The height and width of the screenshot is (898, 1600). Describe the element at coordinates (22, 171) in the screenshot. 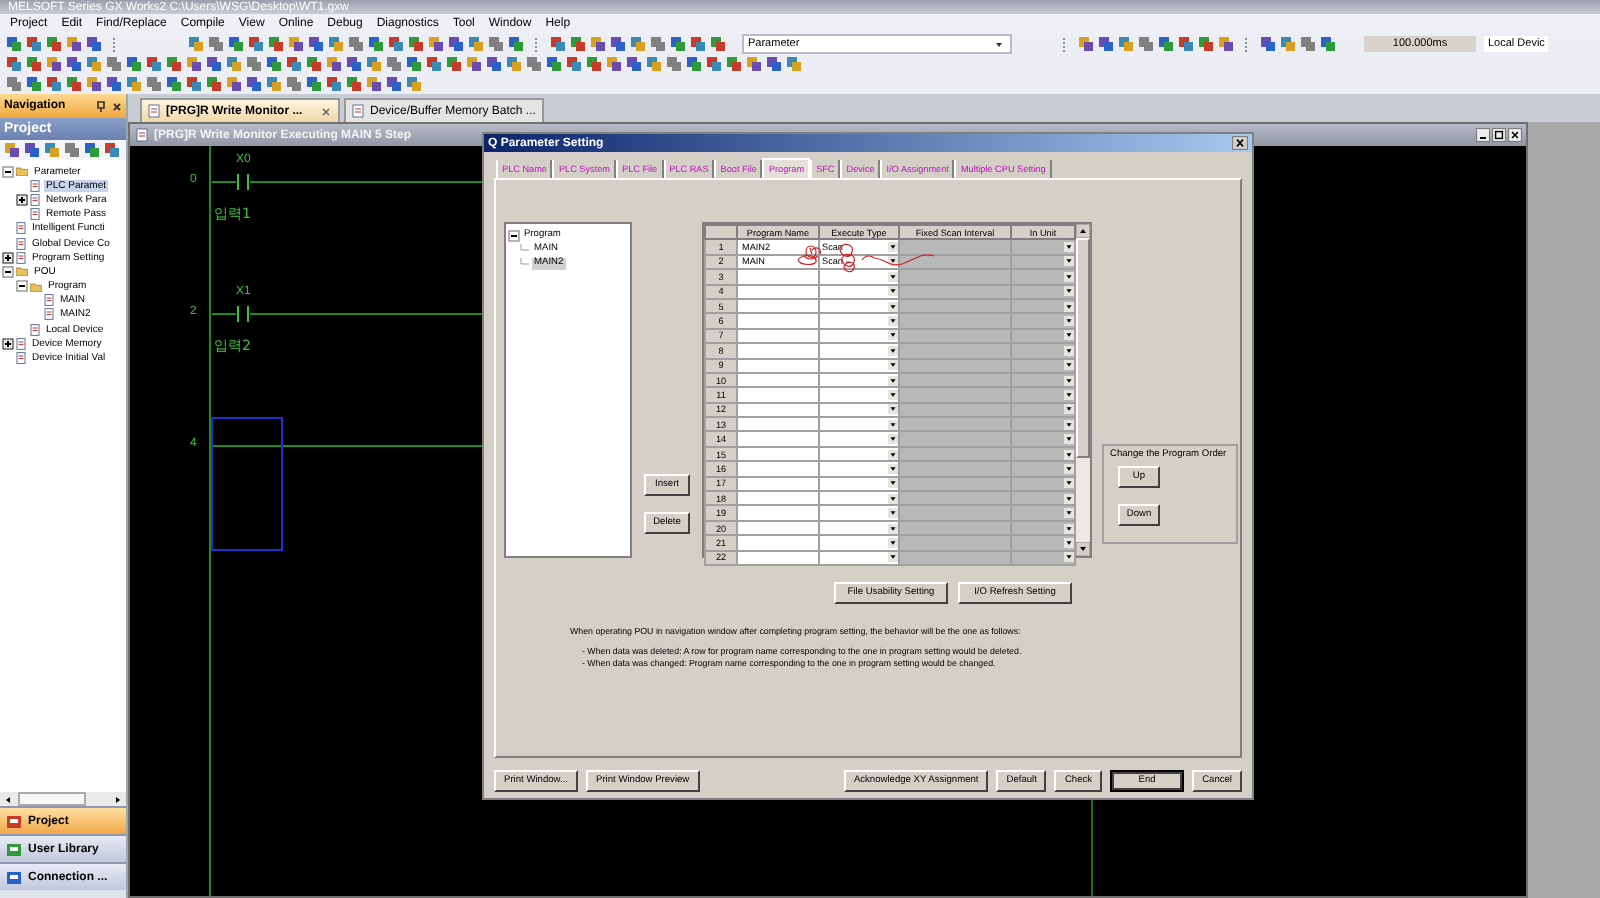

I see `folder-icon` at that location.